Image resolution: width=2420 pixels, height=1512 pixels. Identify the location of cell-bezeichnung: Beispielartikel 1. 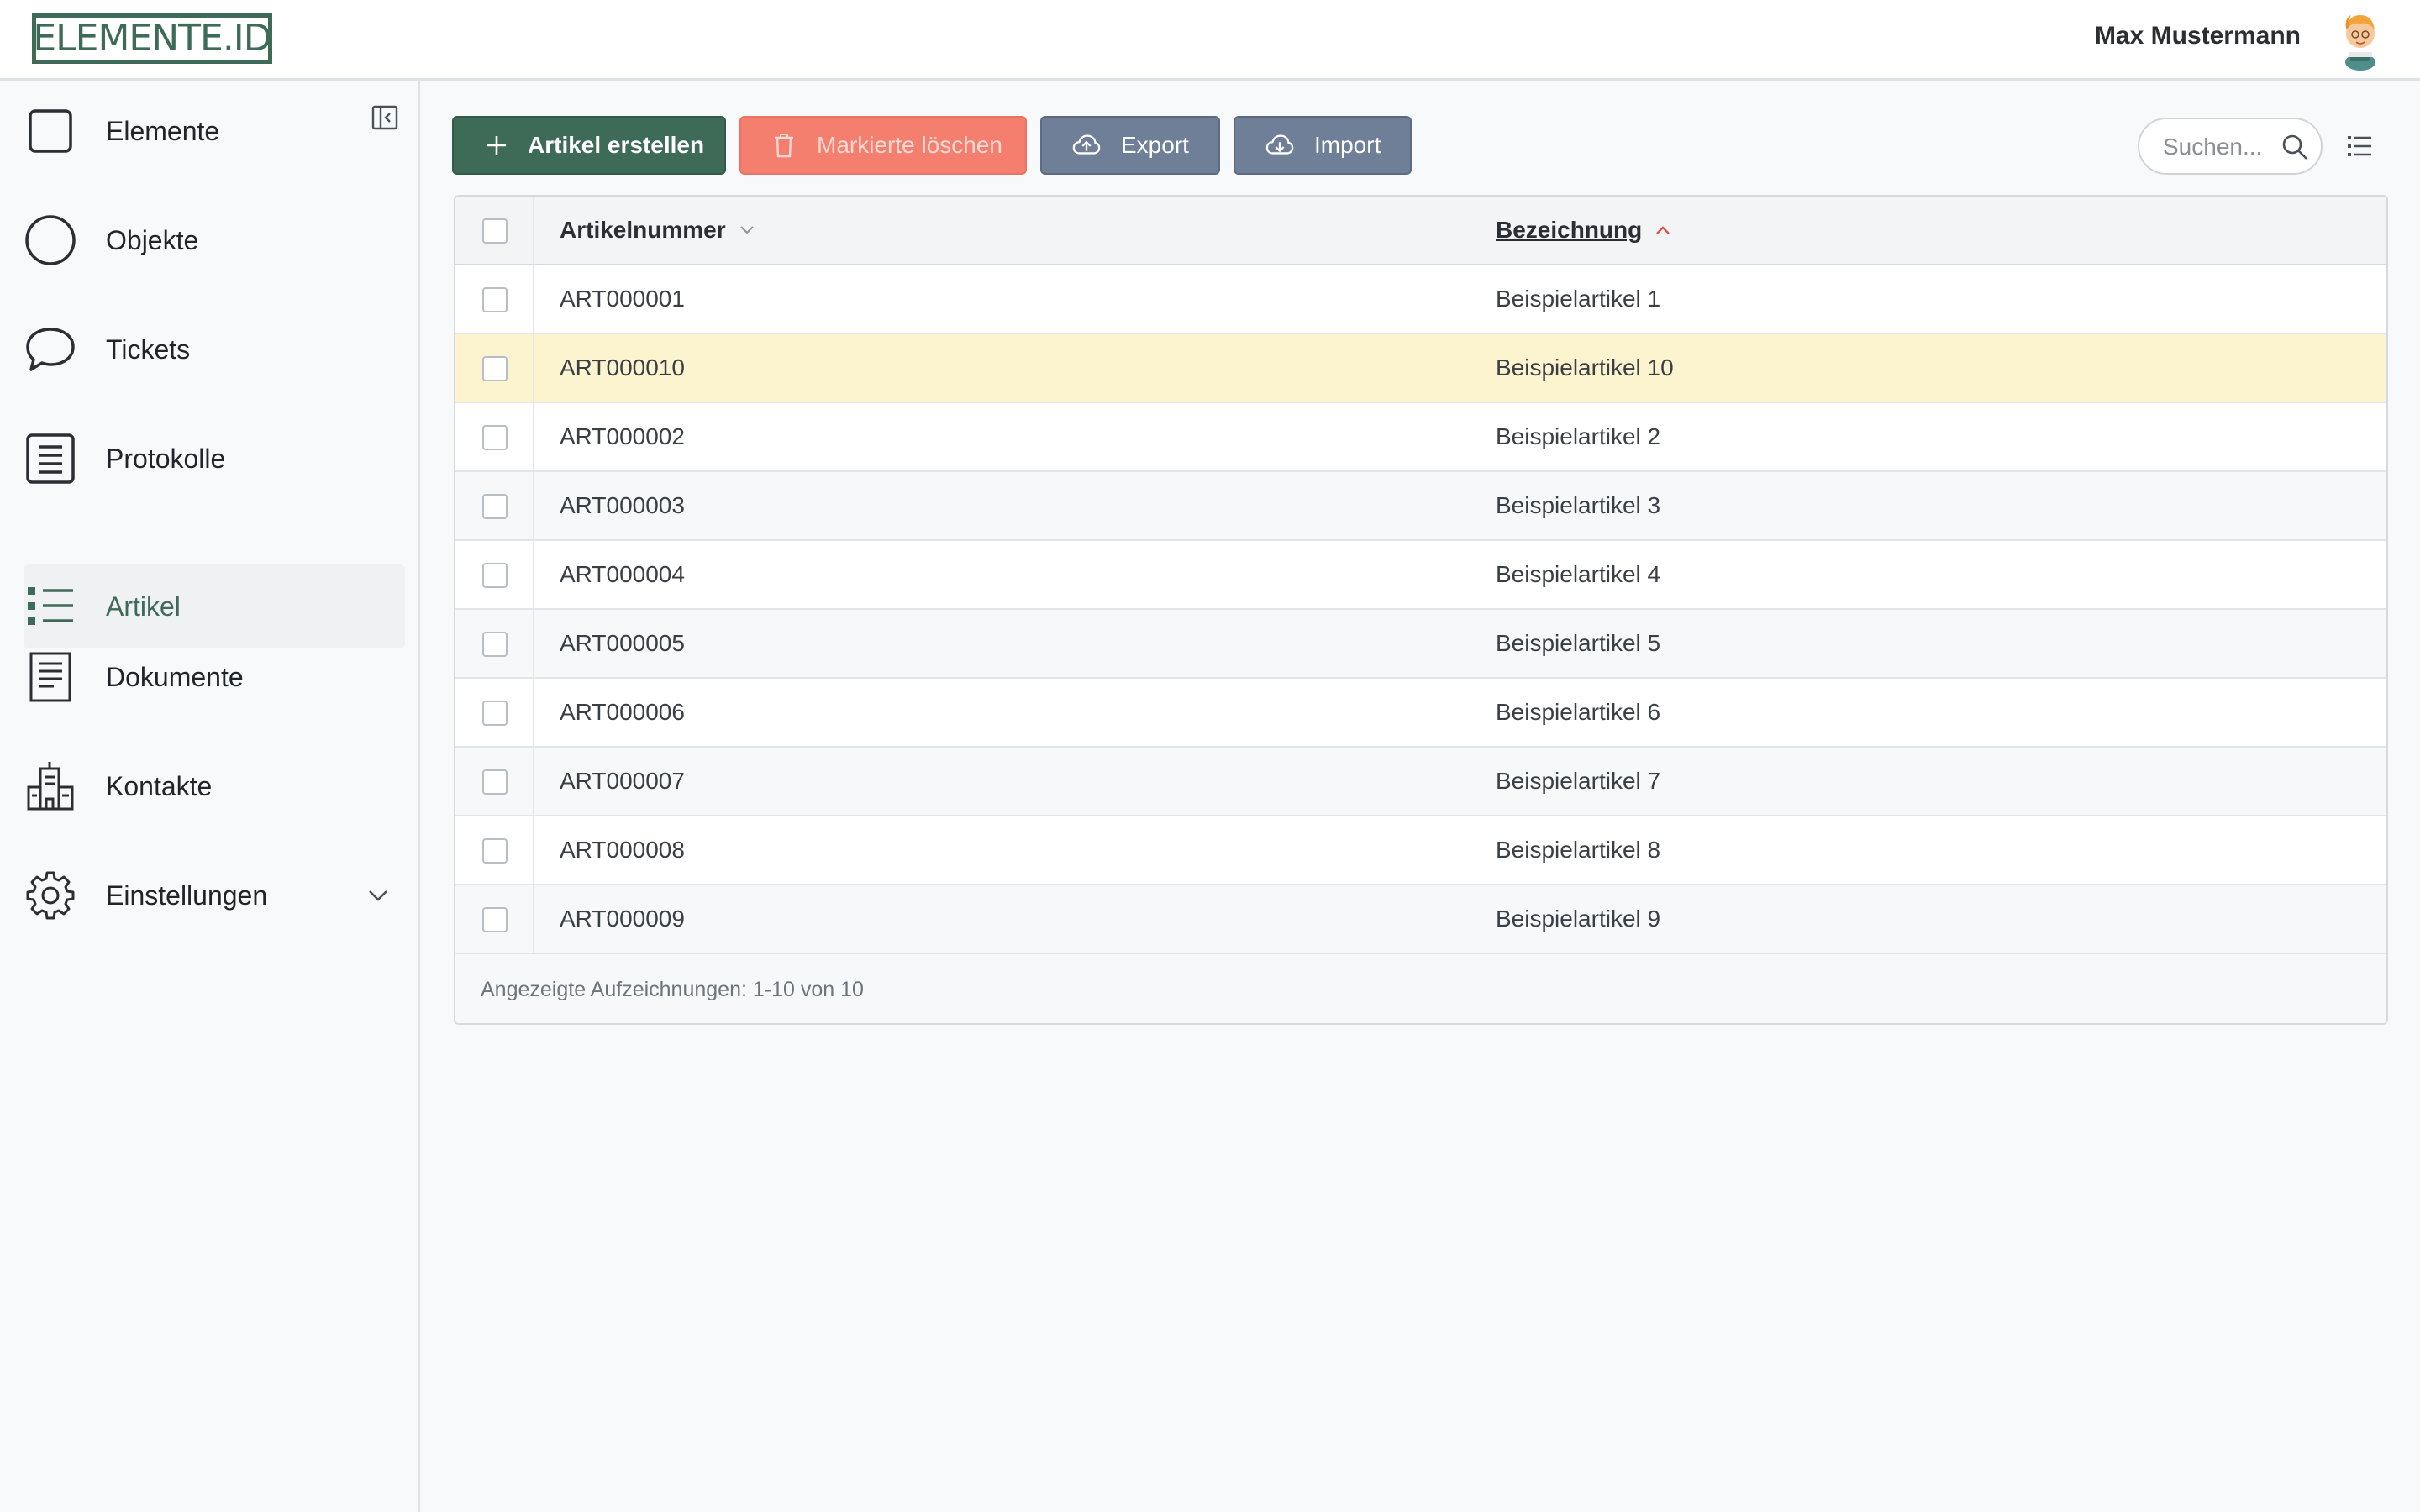
(1578, 299).